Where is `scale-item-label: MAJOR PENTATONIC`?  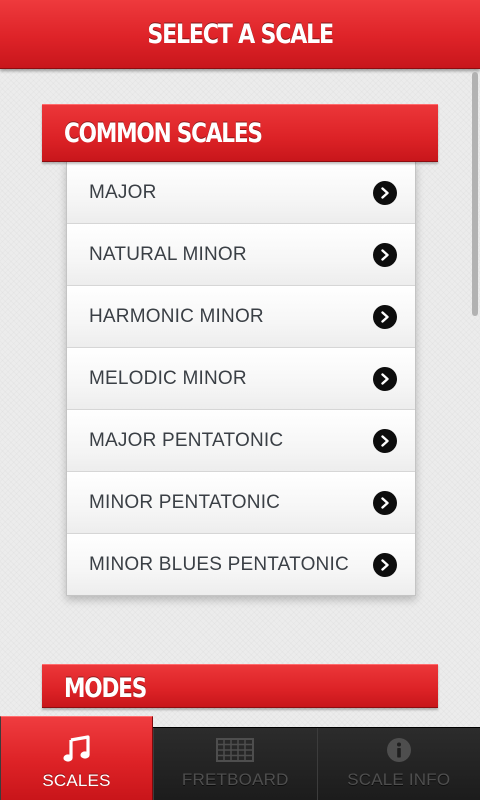 scale-item-label: MAJOR PENTATONIC is located at coordinates (186, 440).